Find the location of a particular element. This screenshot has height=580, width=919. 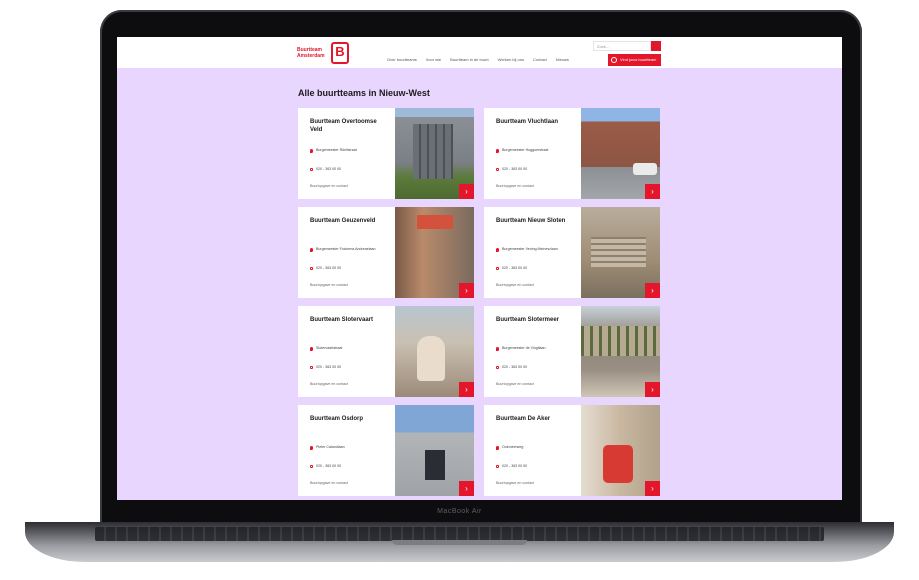

team-name: Buurtteam Overtoomse Veld is located at coordinates (343, 126).